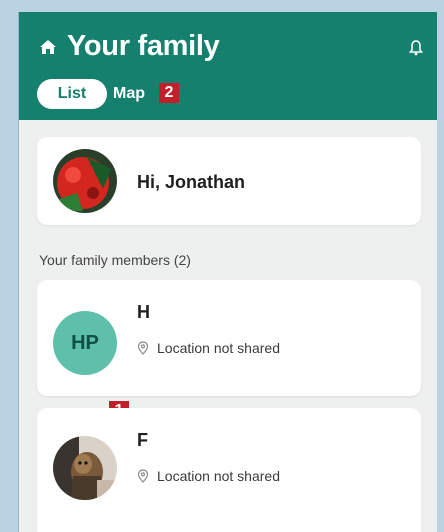  I want to click on home-icon, so click(48, 47).